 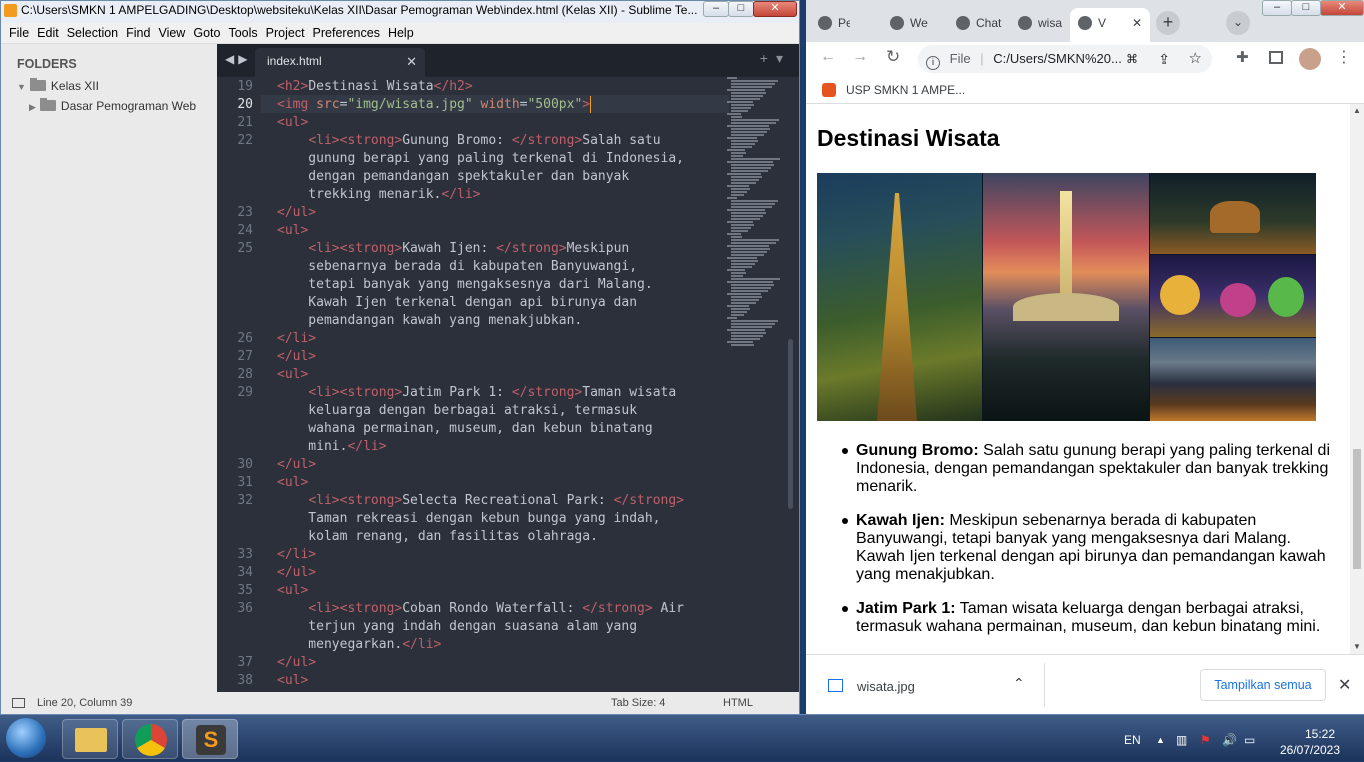 What do you see at coordinates (1263, 685) in the screenshot?
I see `show-all-downloads-button: Tampilkan semua` at bounding box center [1263, 685].